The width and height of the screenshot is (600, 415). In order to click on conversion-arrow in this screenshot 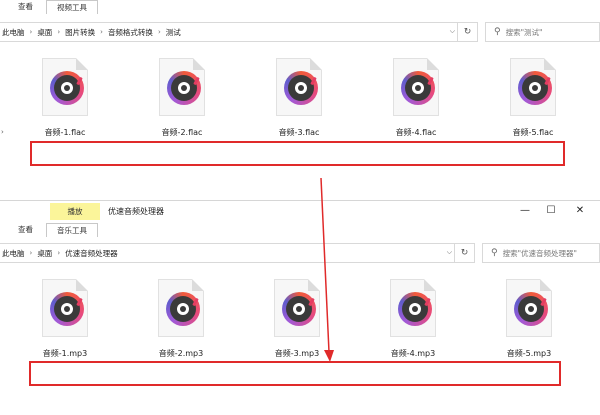, I will do `click(327, 269)`.